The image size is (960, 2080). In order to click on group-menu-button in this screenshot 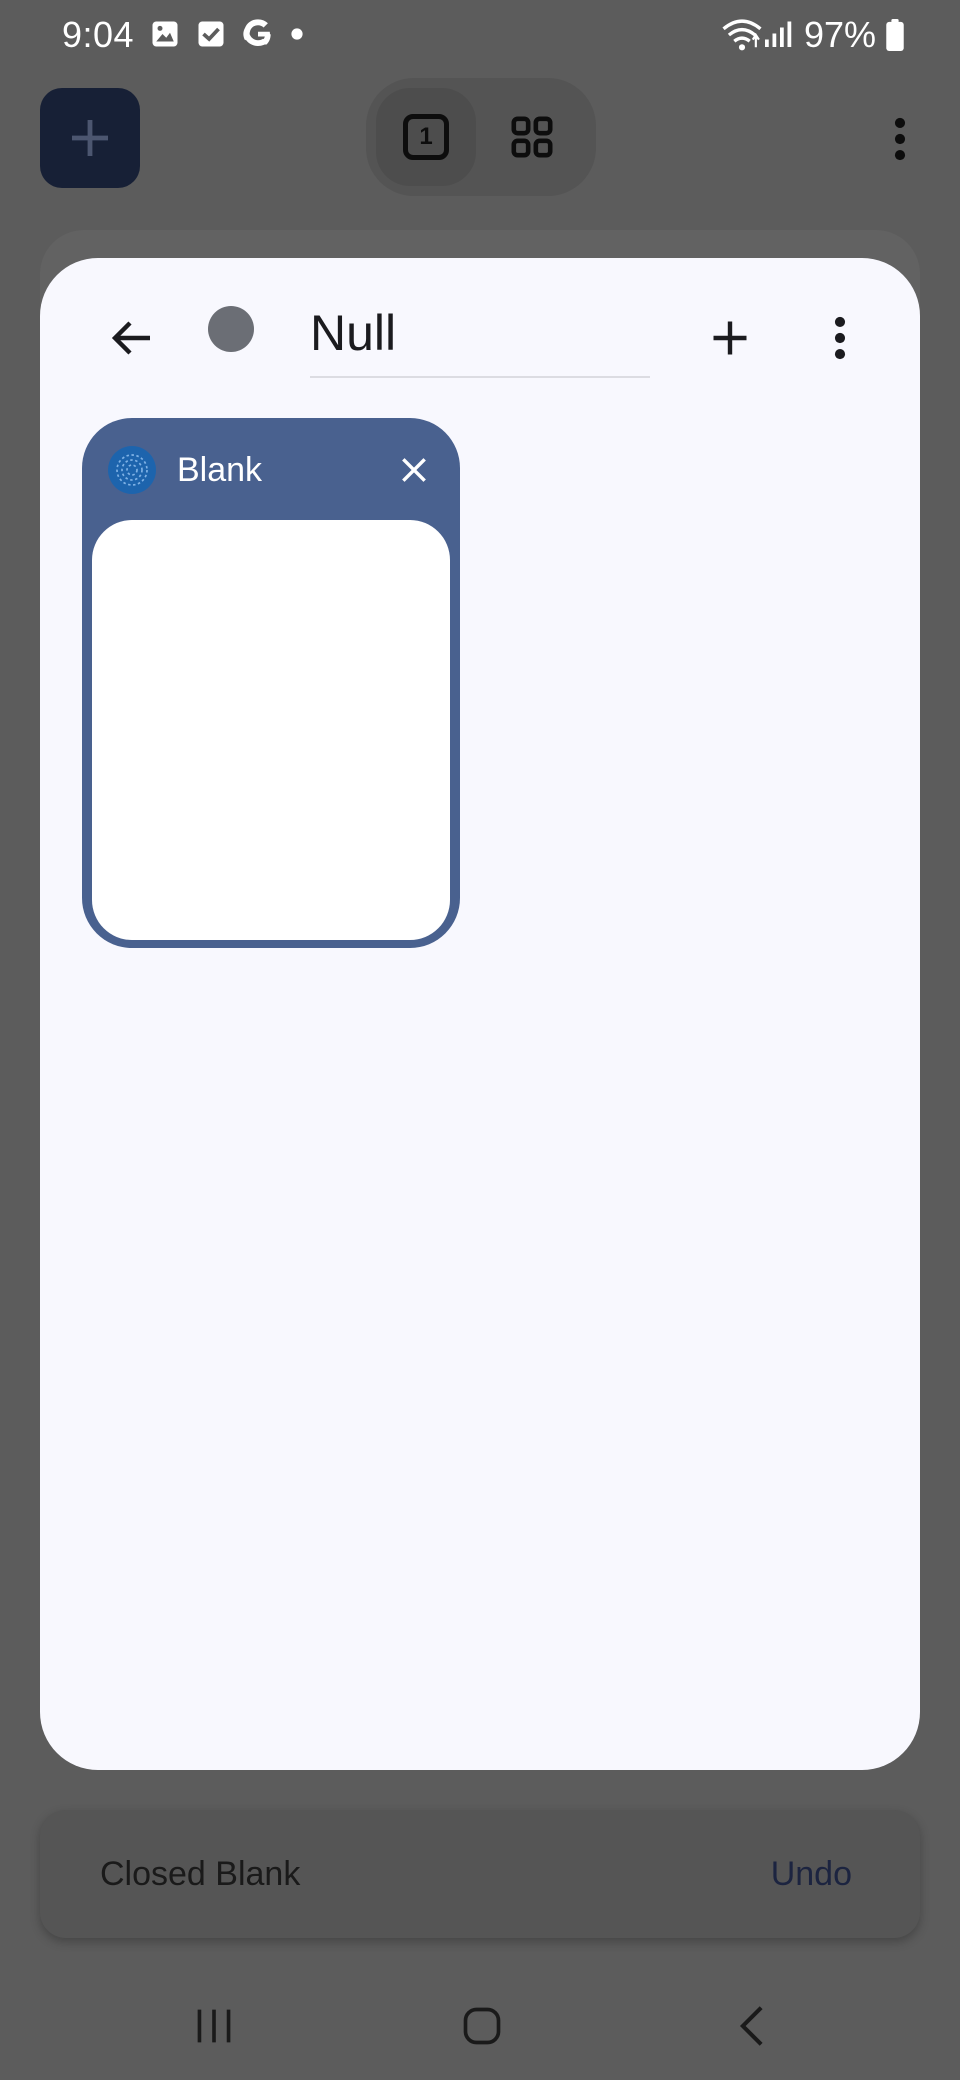, I will do `click(840, 338)`.